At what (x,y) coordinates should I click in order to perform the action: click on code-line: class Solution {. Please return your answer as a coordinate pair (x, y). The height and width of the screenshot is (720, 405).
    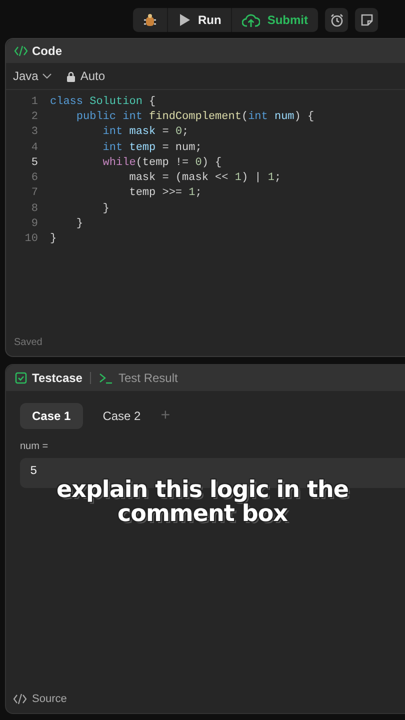
    Looking at the image, I should click on (103, 102).